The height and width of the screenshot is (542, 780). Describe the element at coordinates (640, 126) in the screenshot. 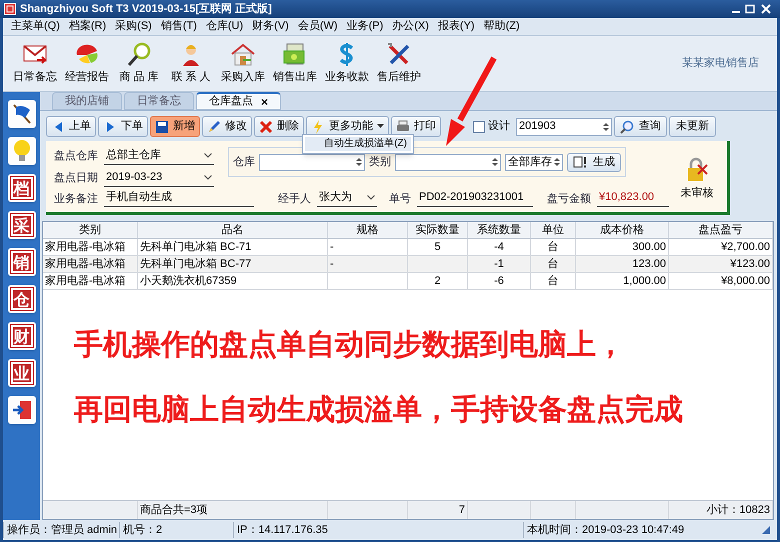

I see `query-button: 查询` at that location.